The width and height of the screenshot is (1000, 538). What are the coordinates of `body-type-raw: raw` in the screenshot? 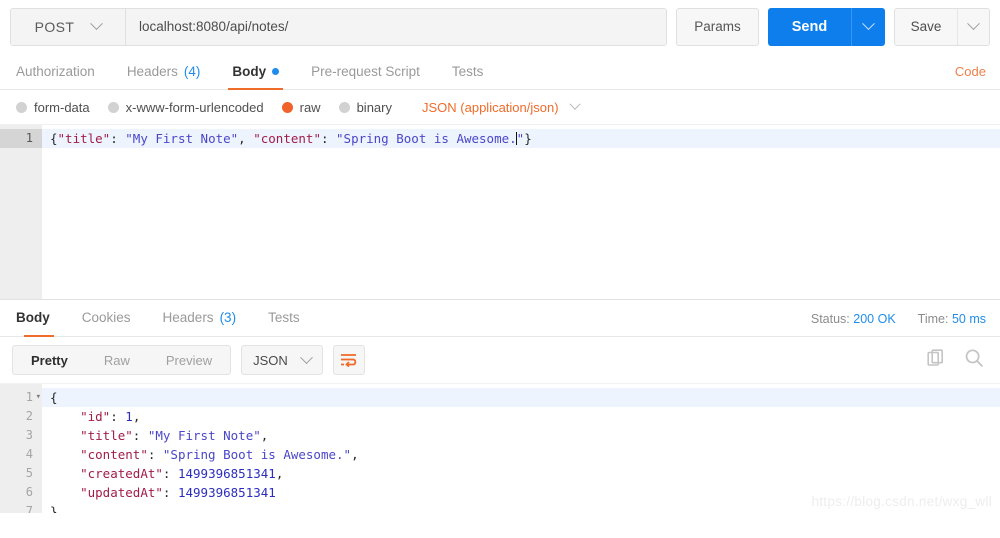 It's located at (306, 107).